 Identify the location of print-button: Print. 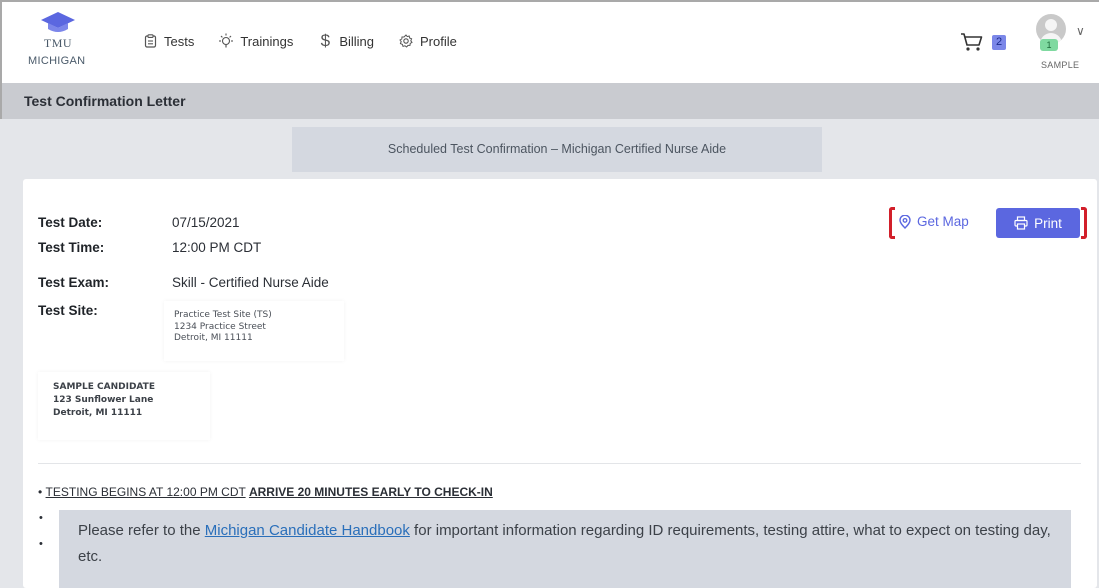
(1038, 223).